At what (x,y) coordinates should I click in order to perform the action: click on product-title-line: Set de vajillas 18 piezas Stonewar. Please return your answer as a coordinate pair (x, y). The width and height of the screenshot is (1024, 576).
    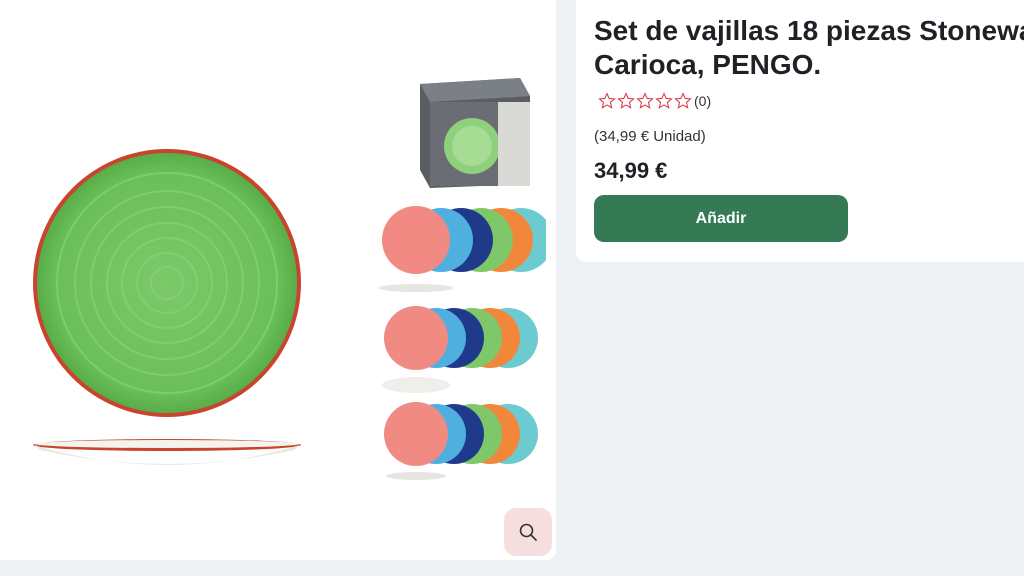
    Looking at the image, I should click on (809, 30).